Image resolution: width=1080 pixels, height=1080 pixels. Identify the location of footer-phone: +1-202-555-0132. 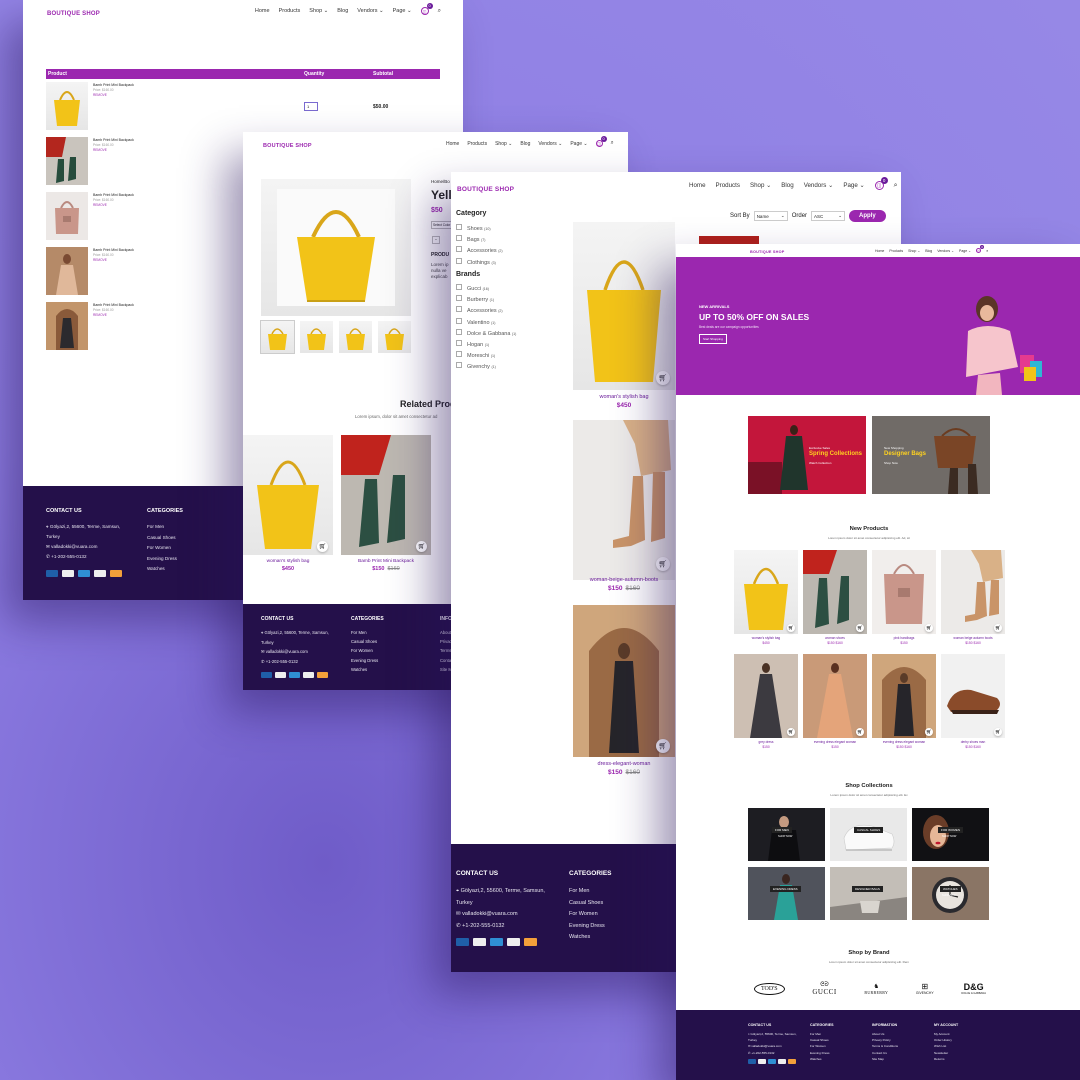
(483, 926).